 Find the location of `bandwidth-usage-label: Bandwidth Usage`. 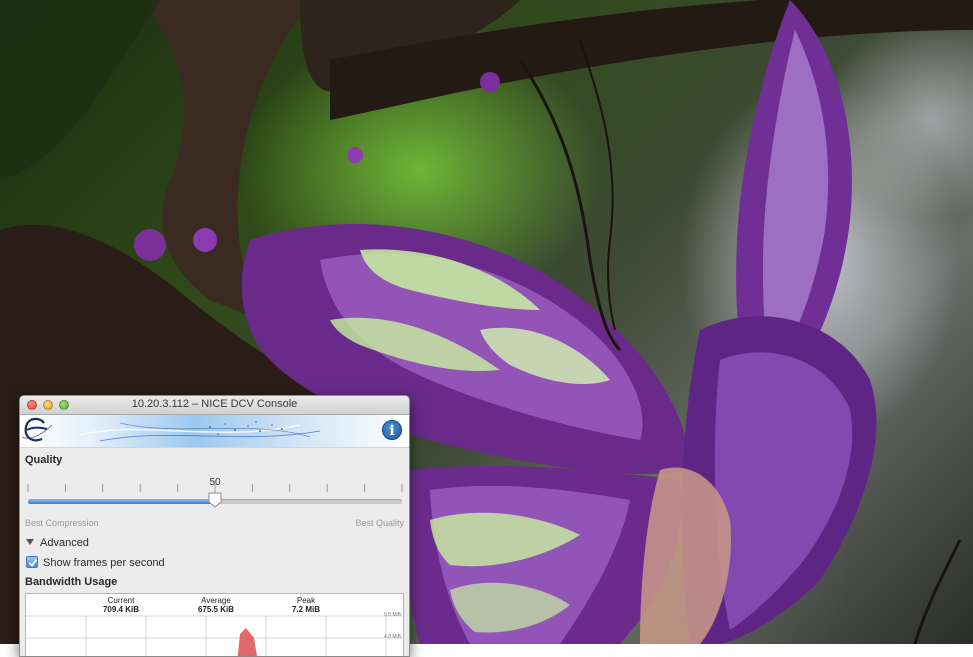

bandwidth-usage-label: Bandwidth Usage is located at coordinates (71, 582).